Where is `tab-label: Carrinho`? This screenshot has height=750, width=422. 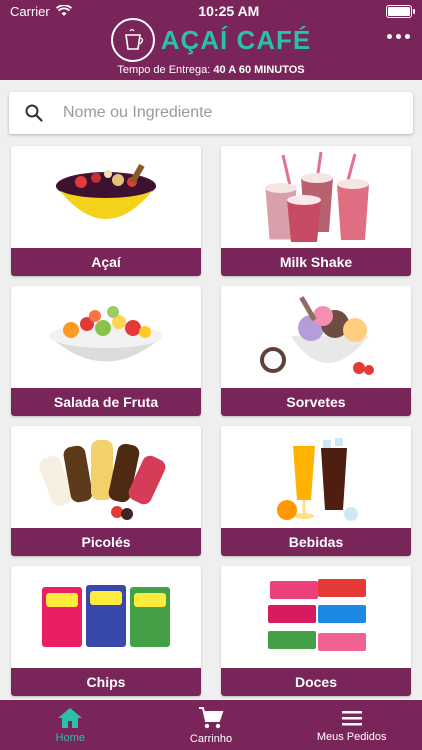 tab-label: Carrinho is located at coordinates (211, 738).